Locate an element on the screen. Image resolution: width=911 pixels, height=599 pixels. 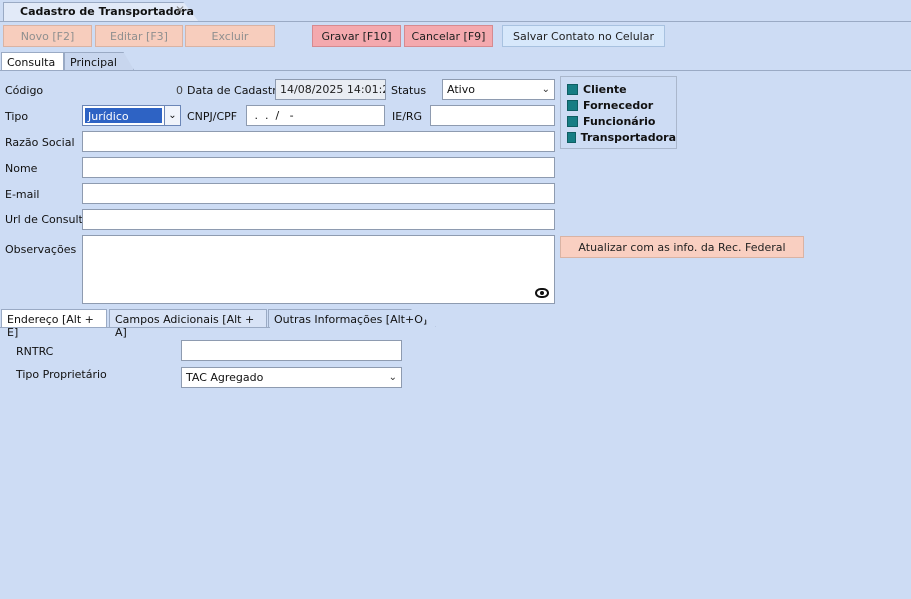
razao-social-label: Razão Social is located at coordinates (40, 142).